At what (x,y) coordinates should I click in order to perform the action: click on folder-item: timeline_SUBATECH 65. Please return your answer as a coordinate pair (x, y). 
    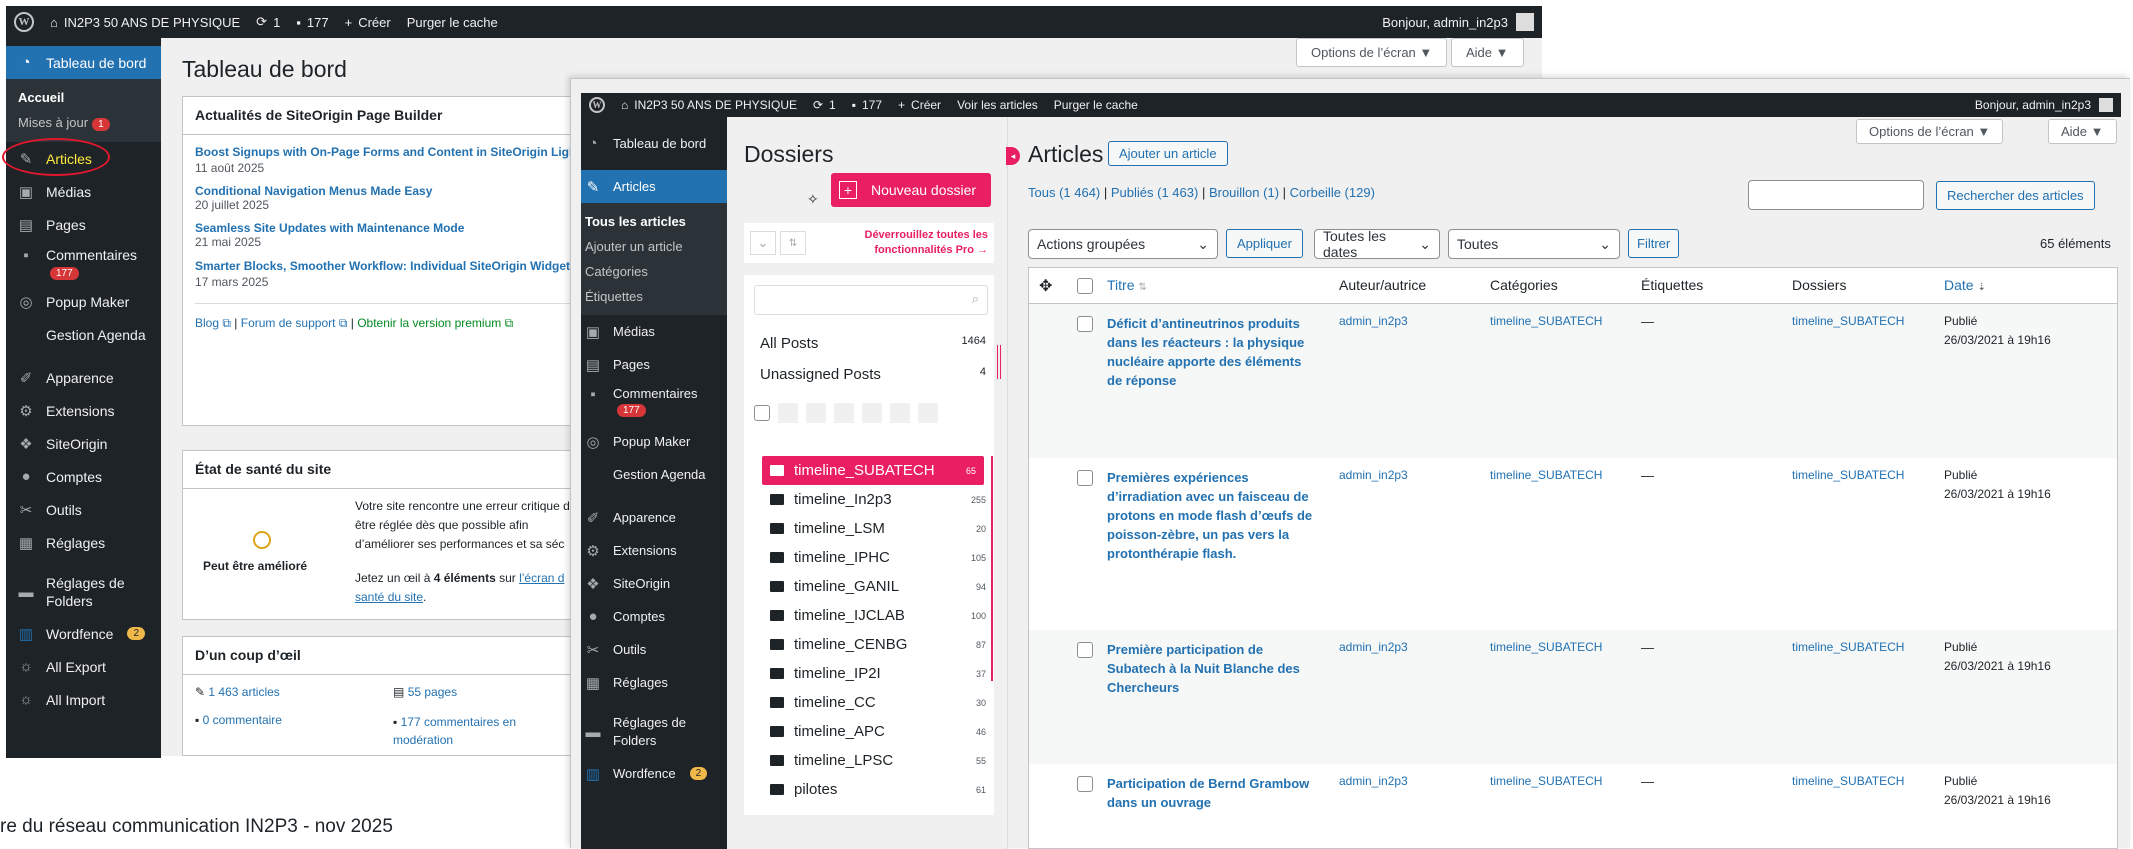
    Looking at the image, I should click on (873, 470).